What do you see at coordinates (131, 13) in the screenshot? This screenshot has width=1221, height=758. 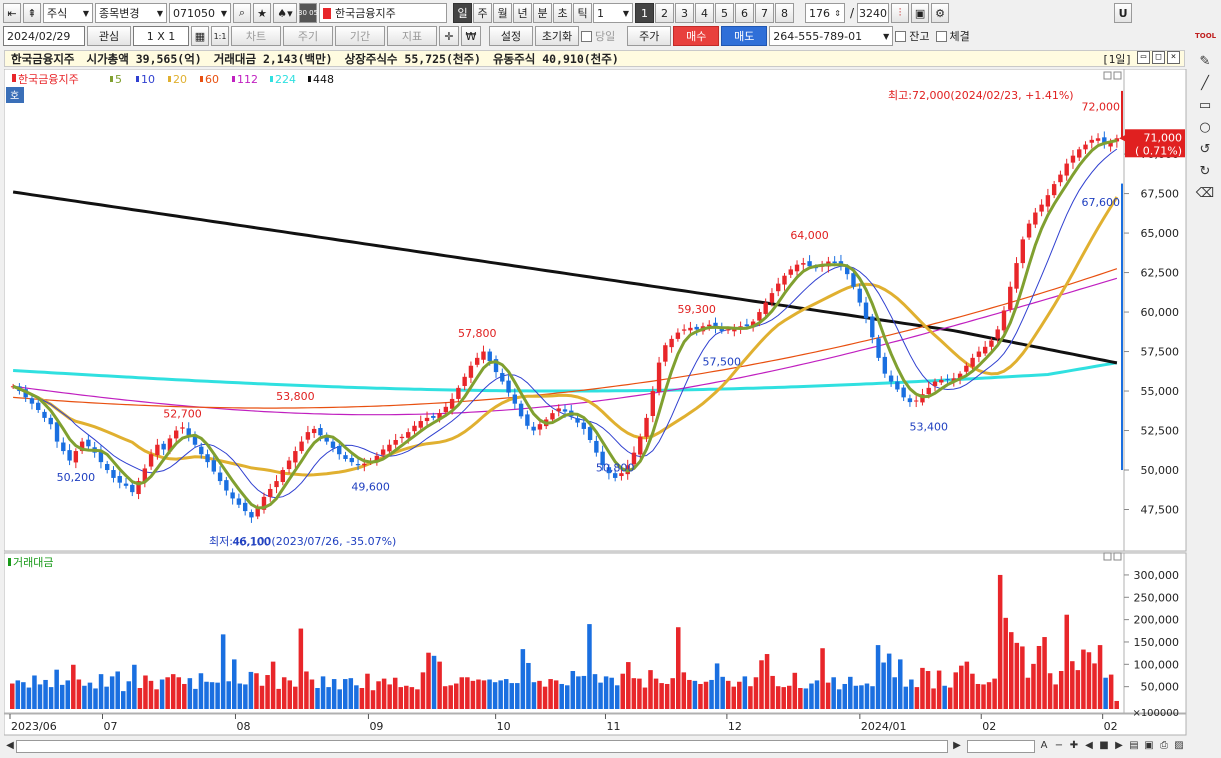 I see `change-stock-select: 종목변경 ▼` at bounding box center [131, 13].